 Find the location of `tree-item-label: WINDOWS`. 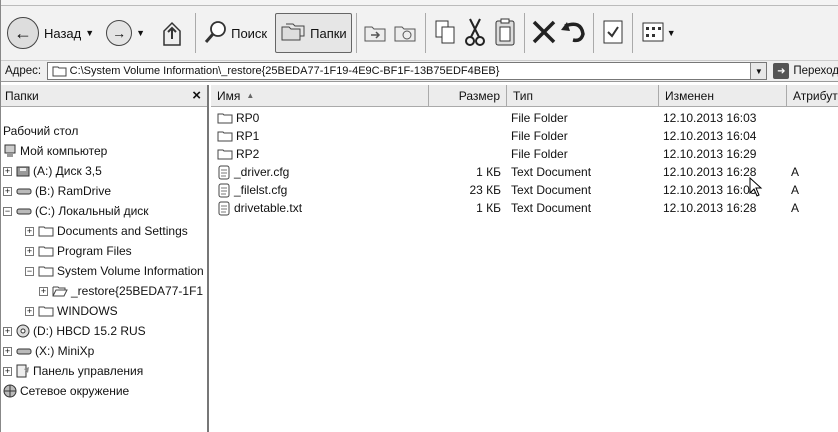

tree-item-label: WINDOWS is located at coordinates (87, 311).